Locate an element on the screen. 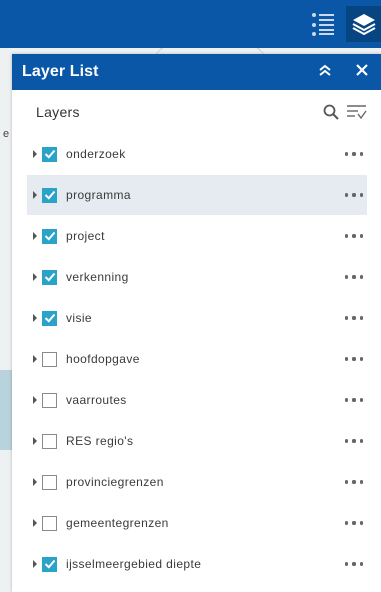  map-water-area is located at coordinates (6, 410).